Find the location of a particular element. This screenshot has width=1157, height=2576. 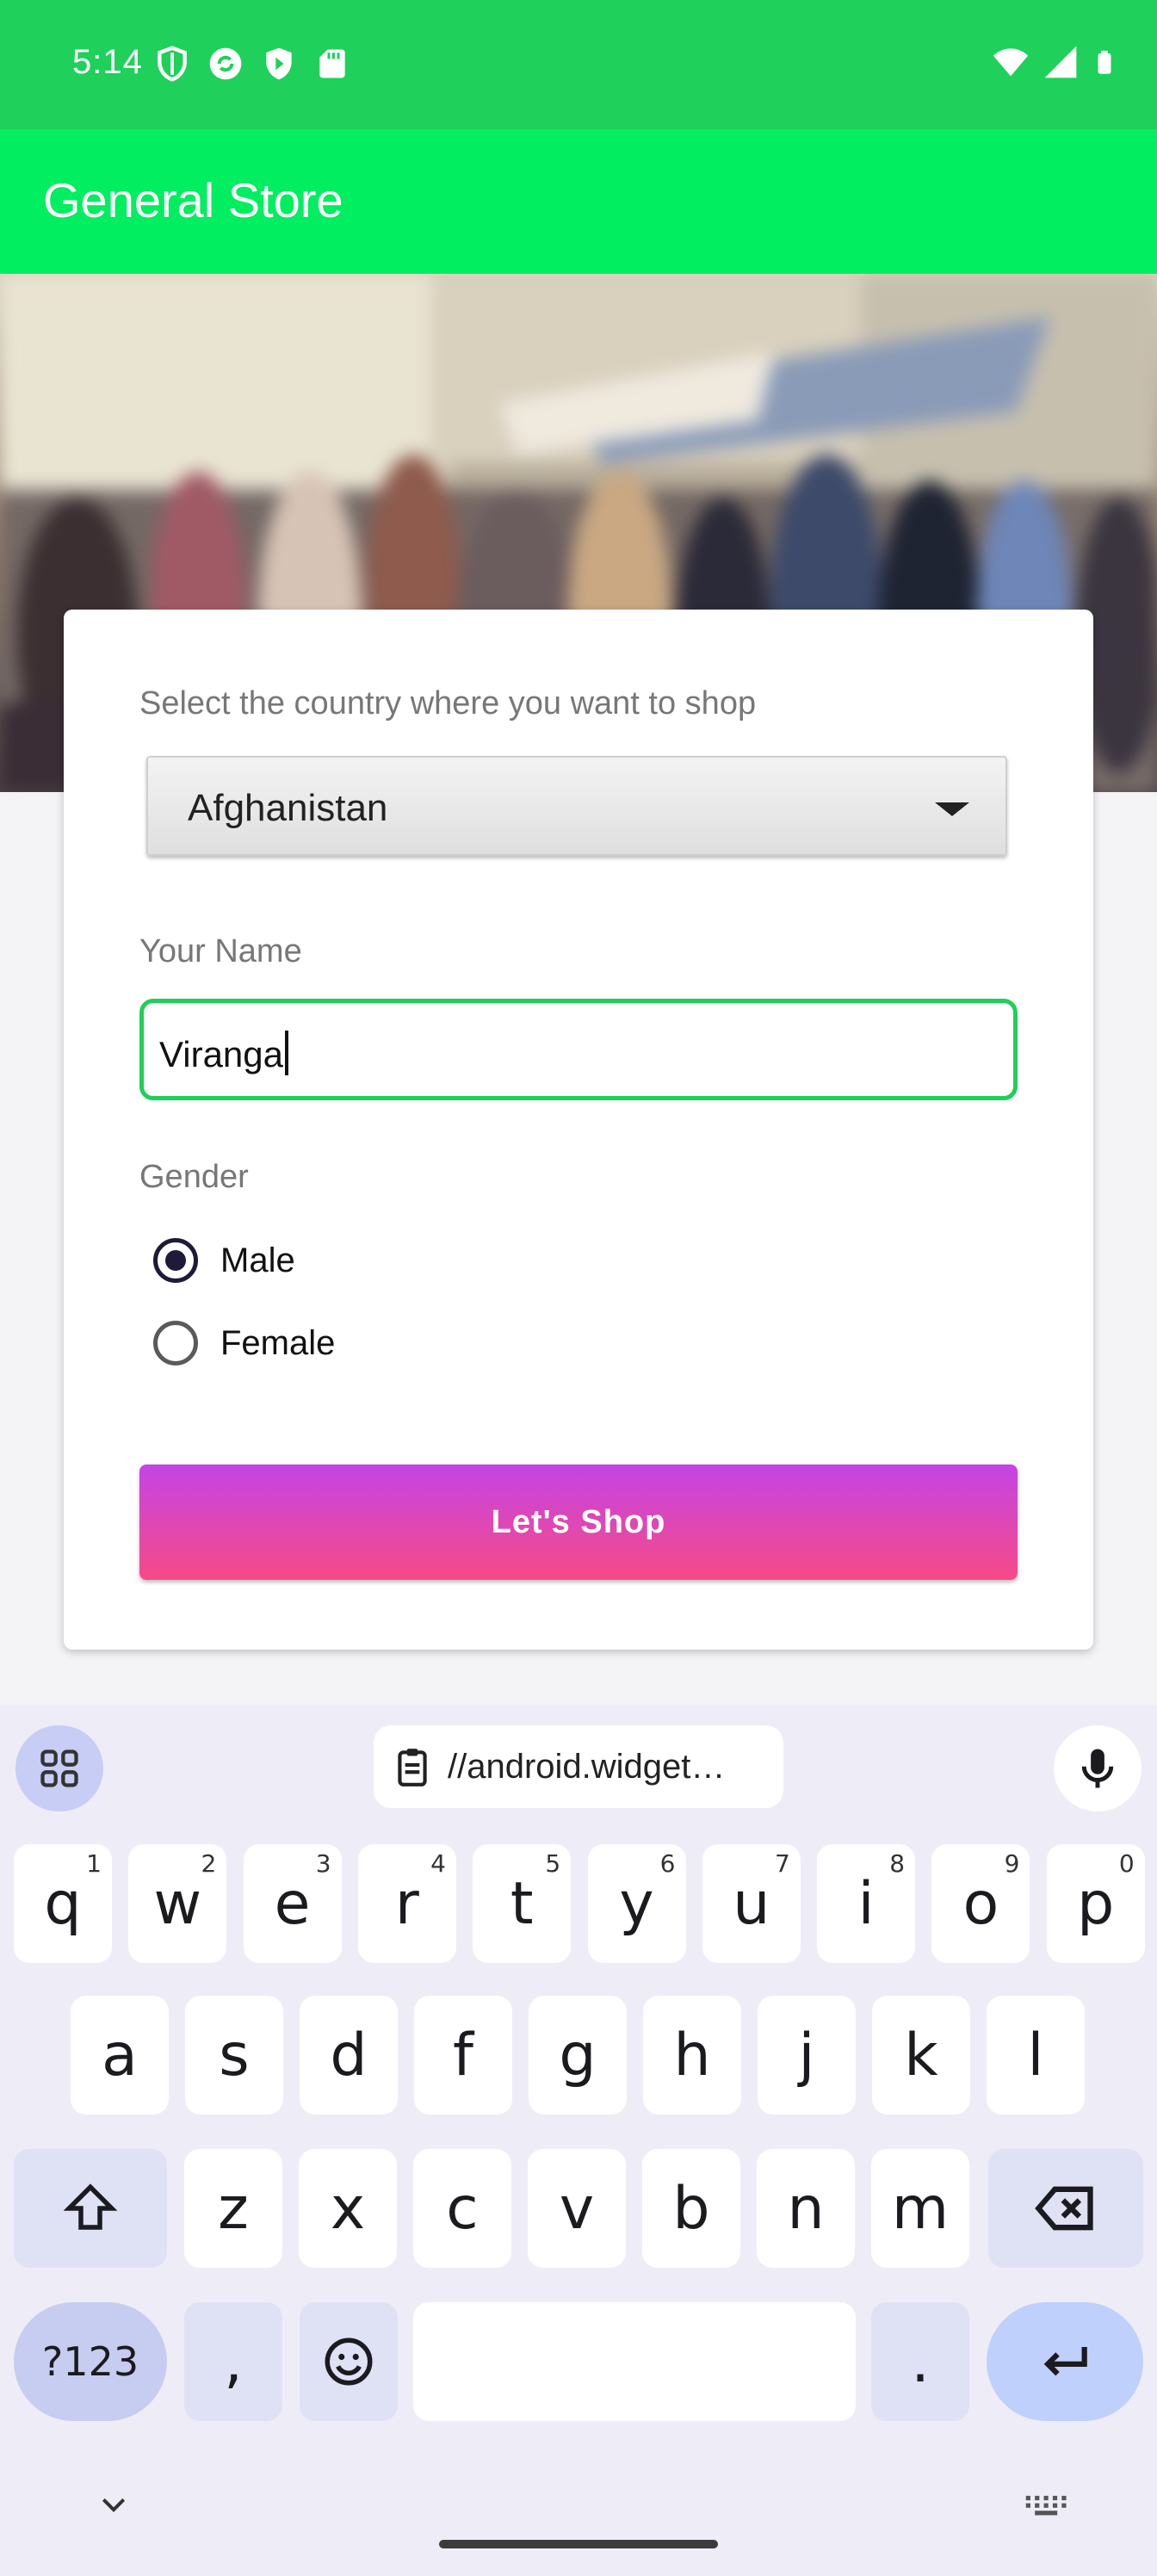

comma-key: , is located at coordinates (233, 2362).